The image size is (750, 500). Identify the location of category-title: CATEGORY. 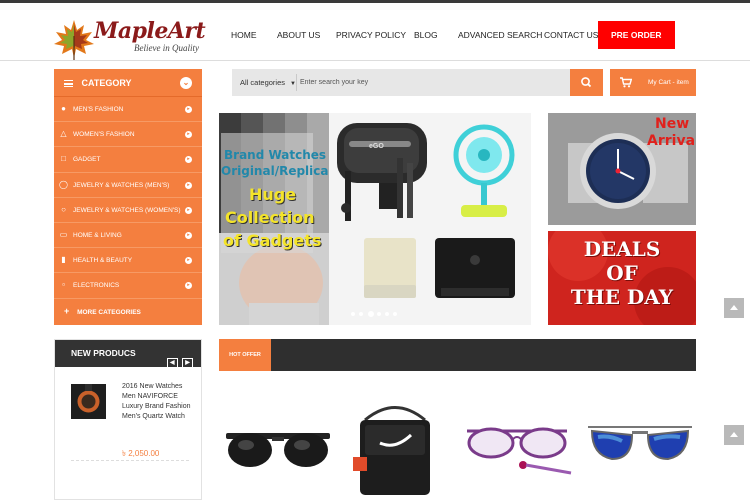
(106, 83).